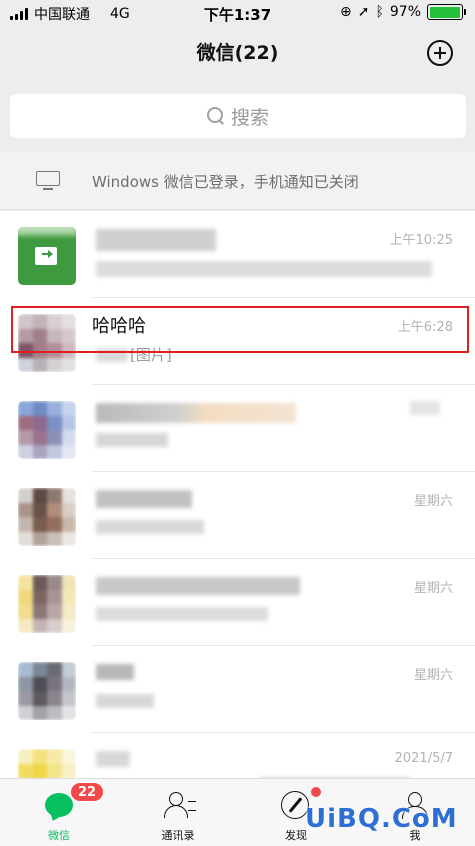  I want to click on search-placeholder: 搜索, so click(249, 117).